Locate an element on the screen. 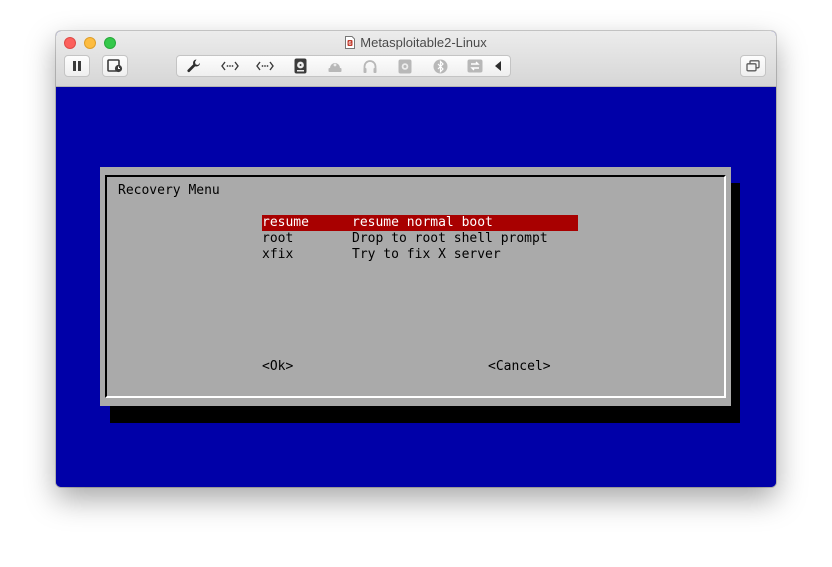  snapshot-button is located at coordinates (115, 66).